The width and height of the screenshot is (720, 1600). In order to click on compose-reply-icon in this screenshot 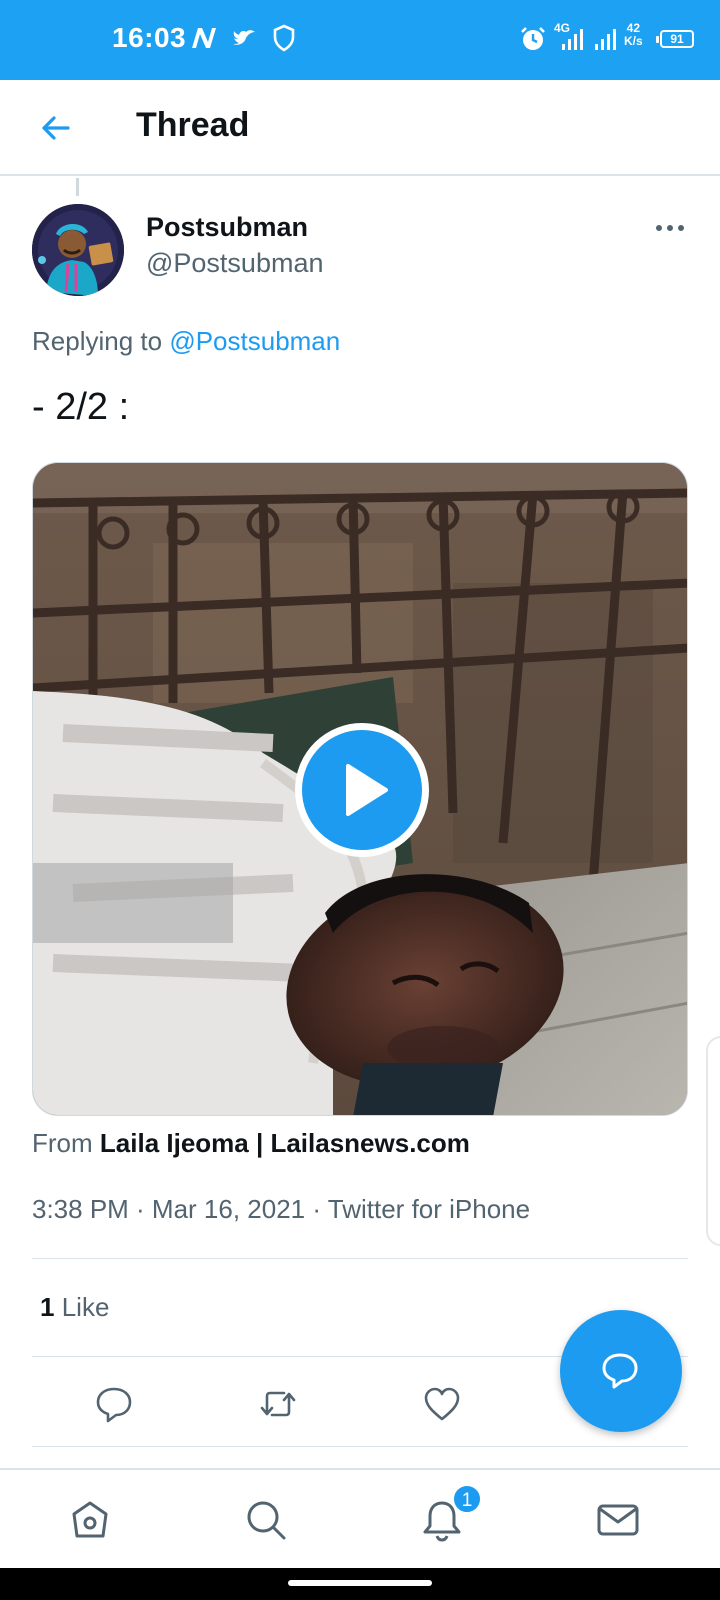, I will do `click(620, 1371)`.